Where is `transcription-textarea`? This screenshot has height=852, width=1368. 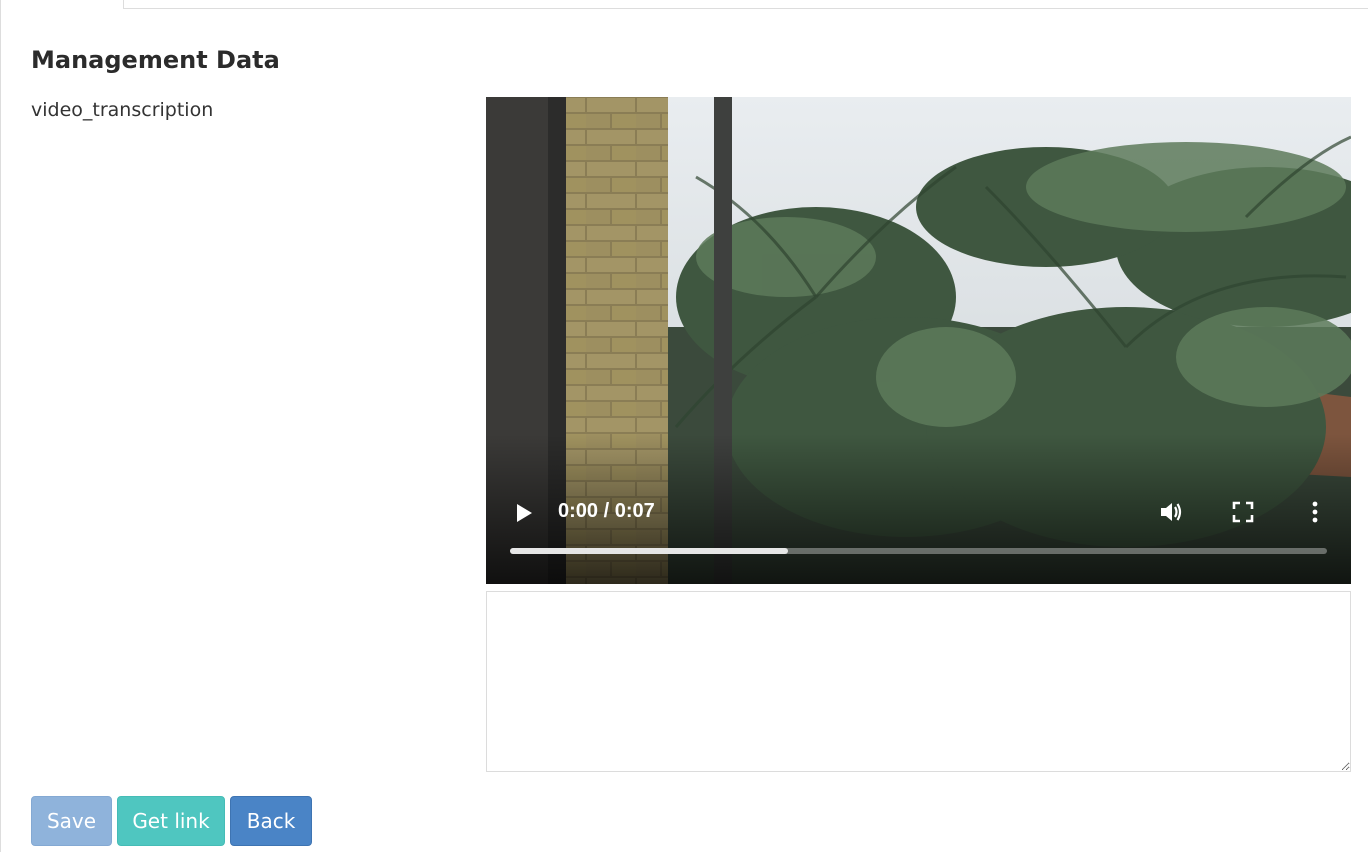
transcription-textarea is located at coordinates (918, 681).